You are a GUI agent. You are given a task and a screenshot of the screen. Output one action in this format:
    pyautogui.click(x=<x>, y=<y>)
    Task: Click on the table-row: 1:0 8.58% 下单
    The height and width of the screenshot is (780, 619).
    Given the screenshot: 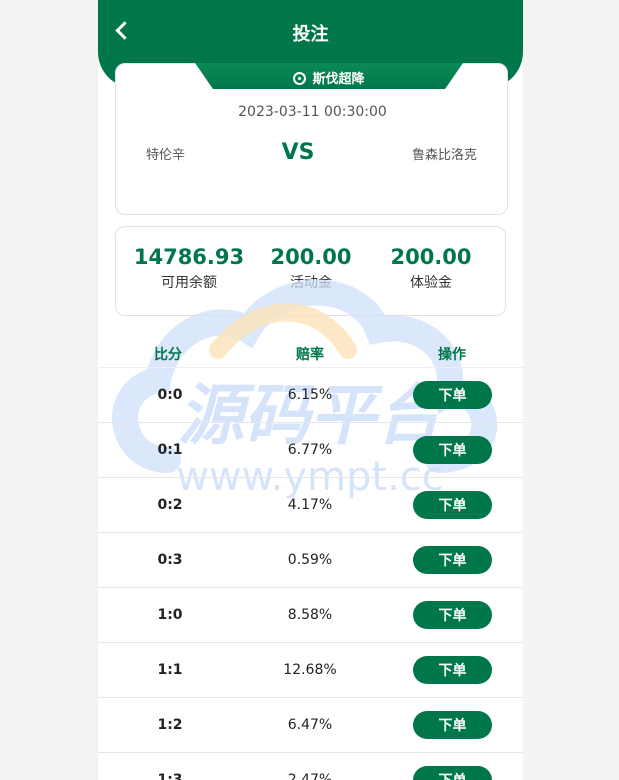 What is the action you would take?
    pyautogui.click(x=310, y=615)
    